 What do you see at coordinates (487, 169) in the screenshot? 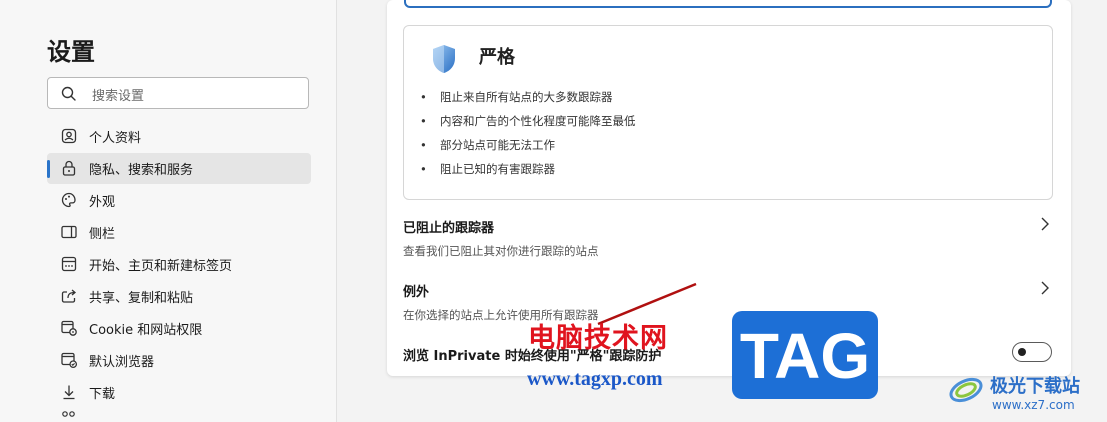
I see `strict-bullet: • 阻止已知的有害跟踪器` at bounding box center [487, 169].